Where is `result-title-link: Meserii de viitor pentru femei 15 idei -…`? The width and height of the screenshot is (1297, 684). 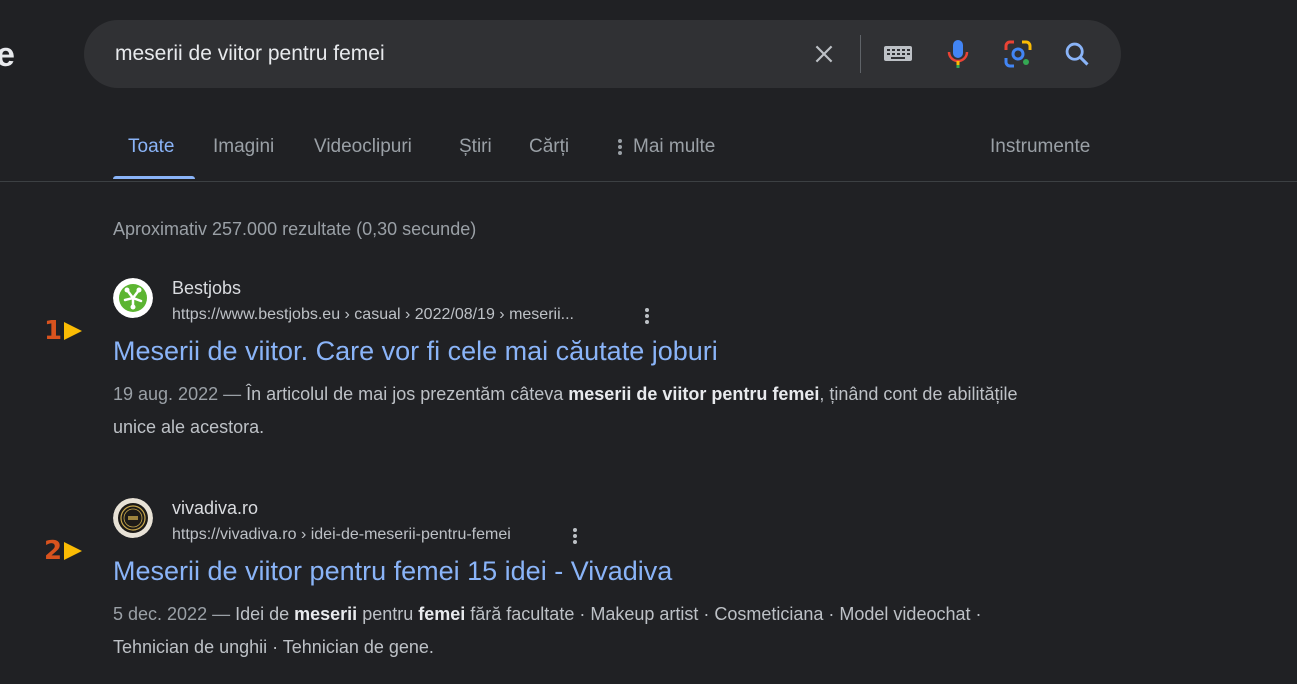 result-title-link: Meserii de viitor pentru femei 15 idei -… is located at coordinates (392, 571).